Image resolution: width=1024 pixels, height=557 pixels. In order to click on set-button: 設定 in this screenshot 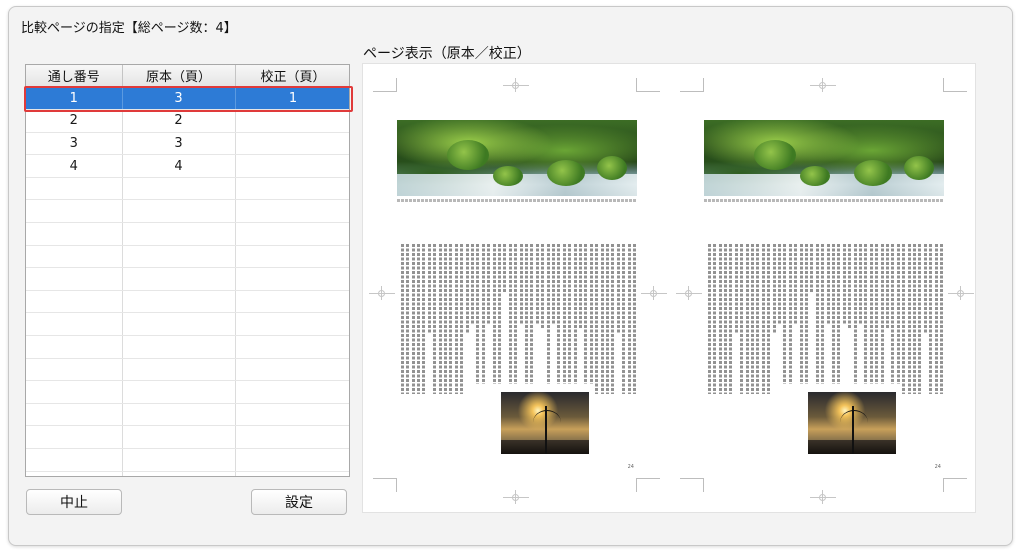, I will do `click(299, 502)`.